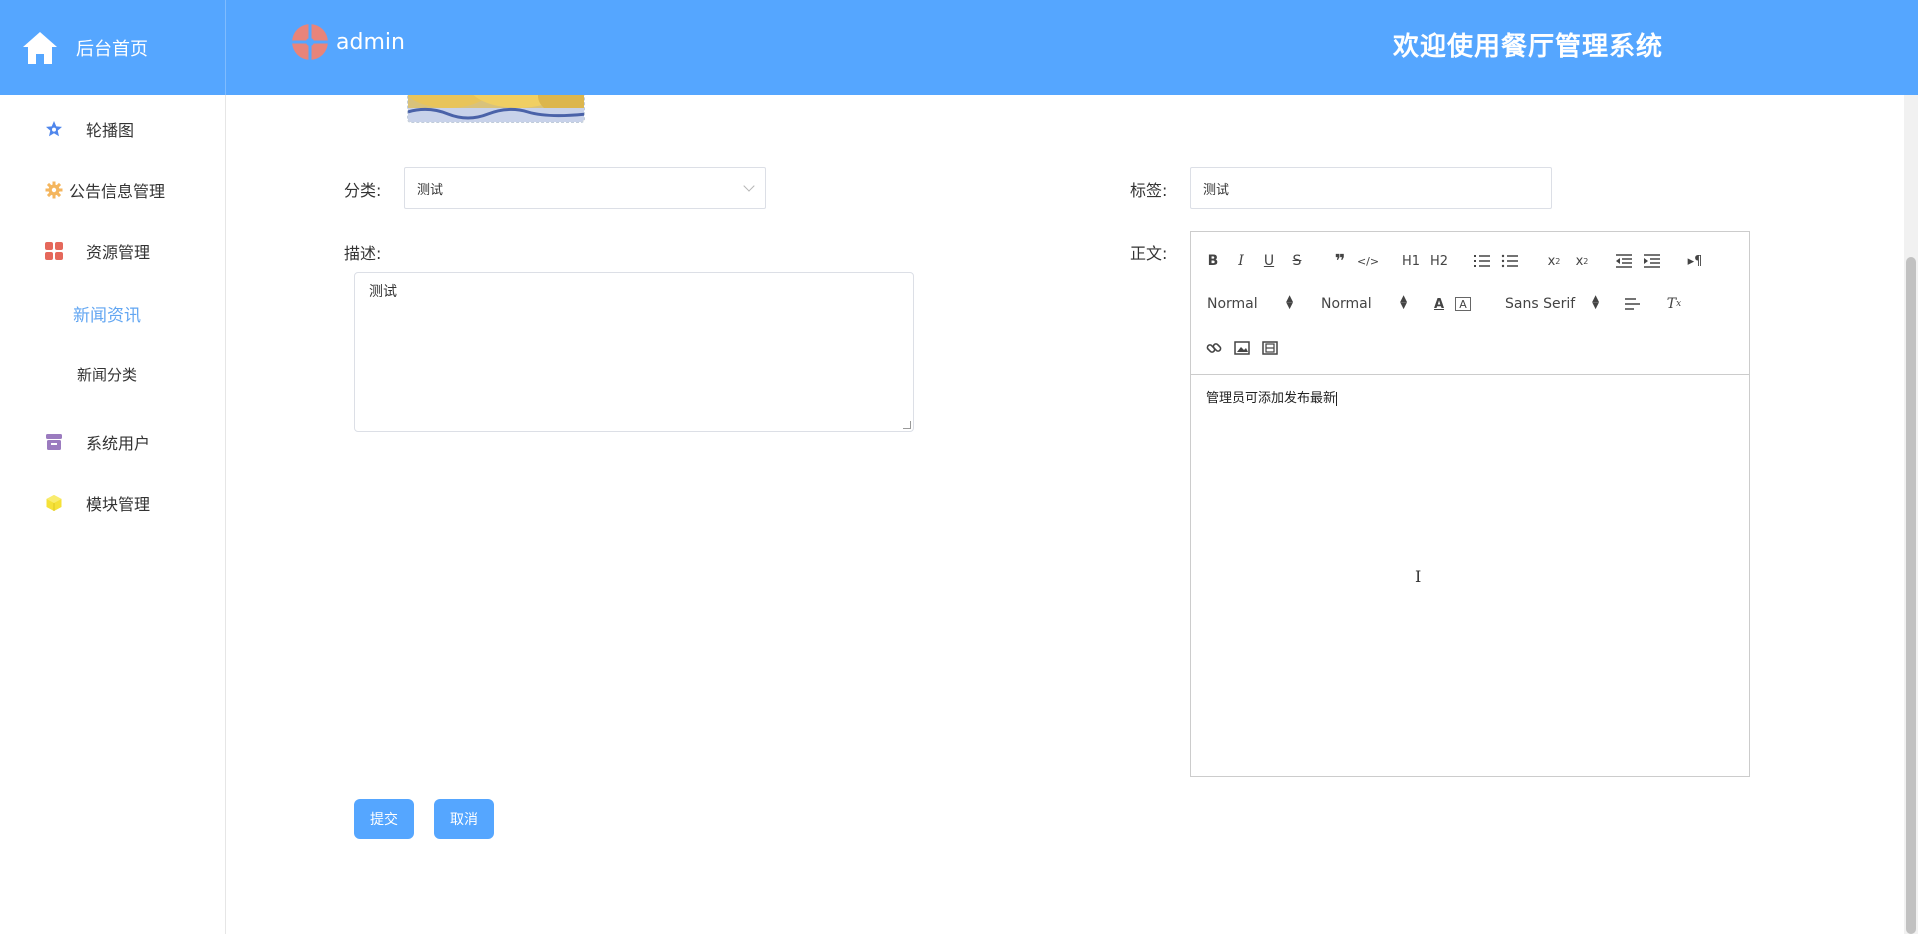 The height and width of the screenshot is (934, 1918). I want to click on sidebar-item-label: 公告信息管理, so click(117, 191).